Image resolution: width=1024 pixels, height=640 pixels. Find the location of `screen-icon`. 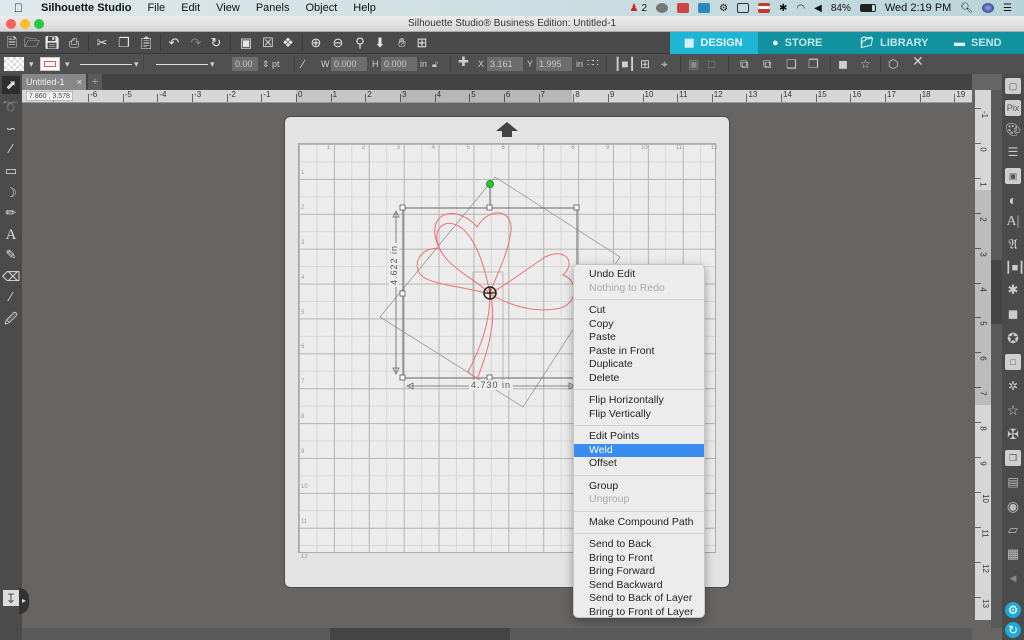

screen-icon is located at coordinates (743, 8).